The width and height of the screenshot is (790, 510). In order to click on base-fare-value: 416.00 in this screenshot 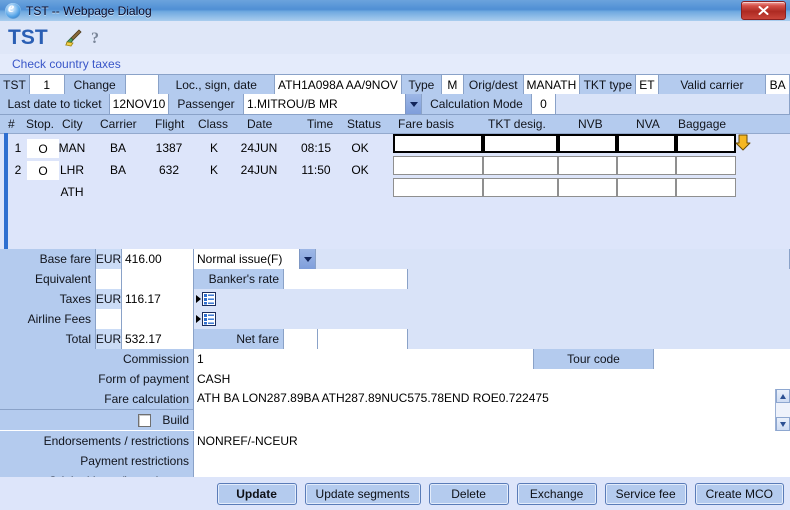, I will do `click(158, 259)`.